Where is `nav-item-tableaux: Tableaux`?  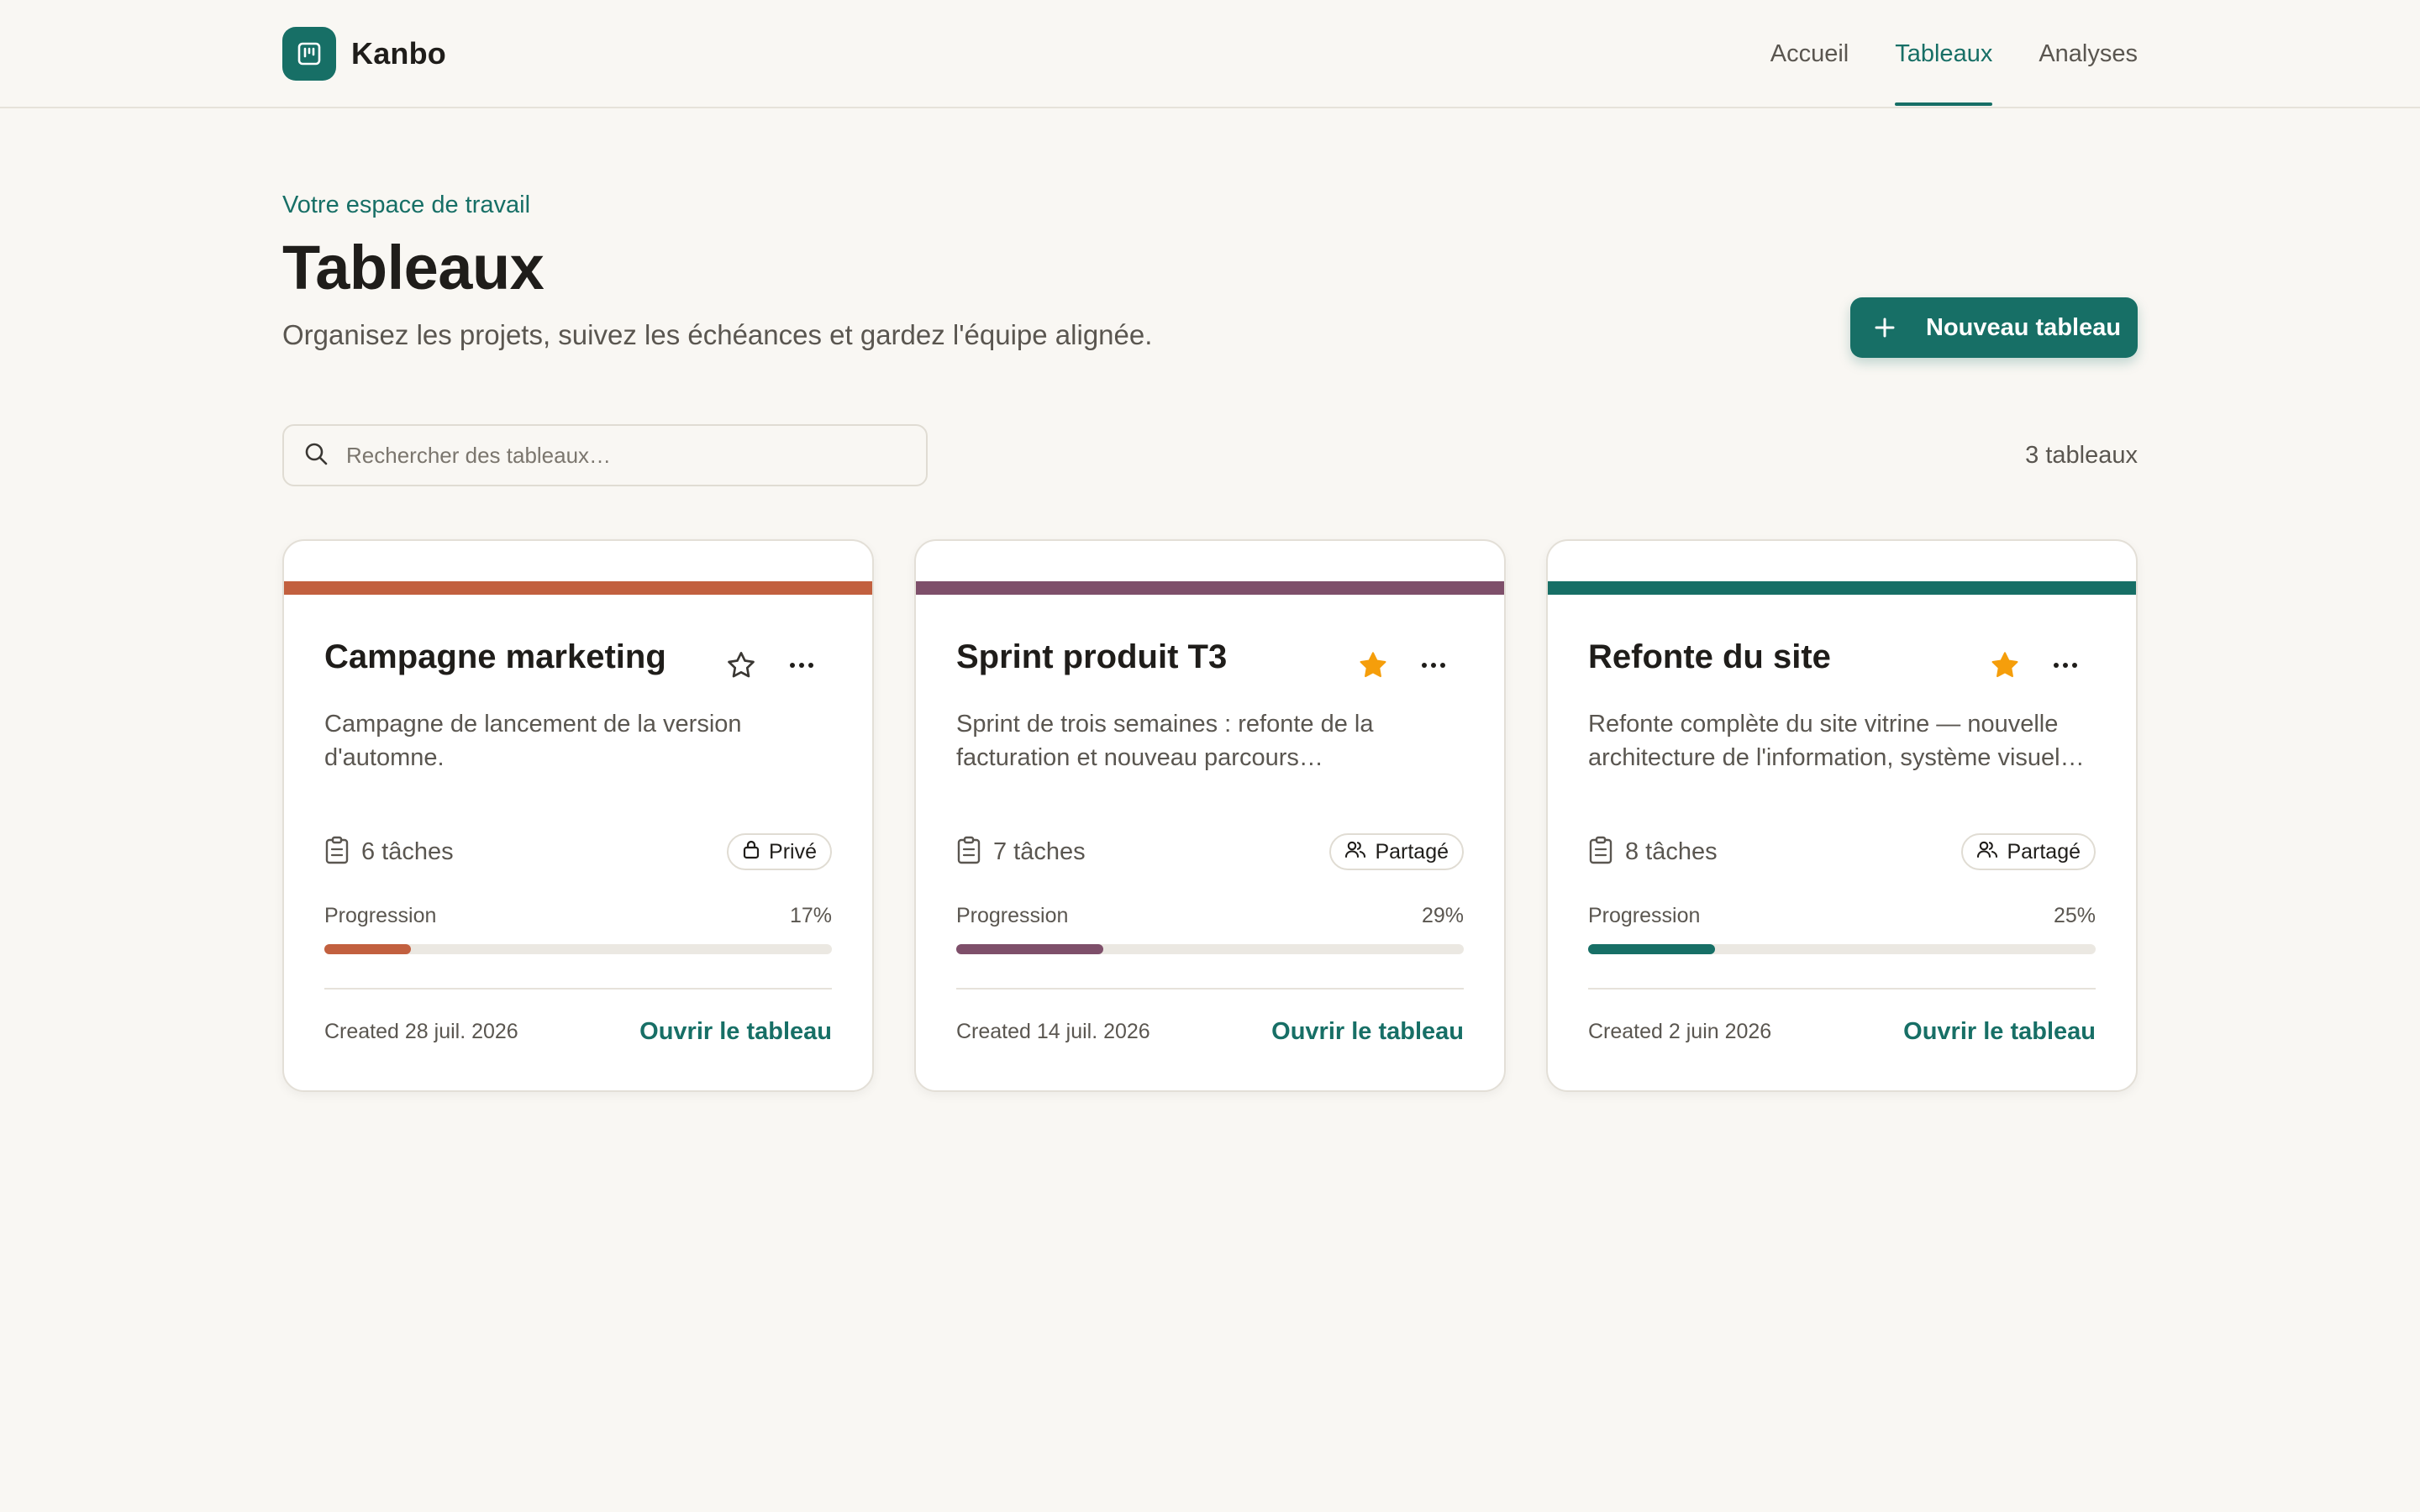 nav-item-tableaux: Tableaux is located at coordinates (1944, 54).